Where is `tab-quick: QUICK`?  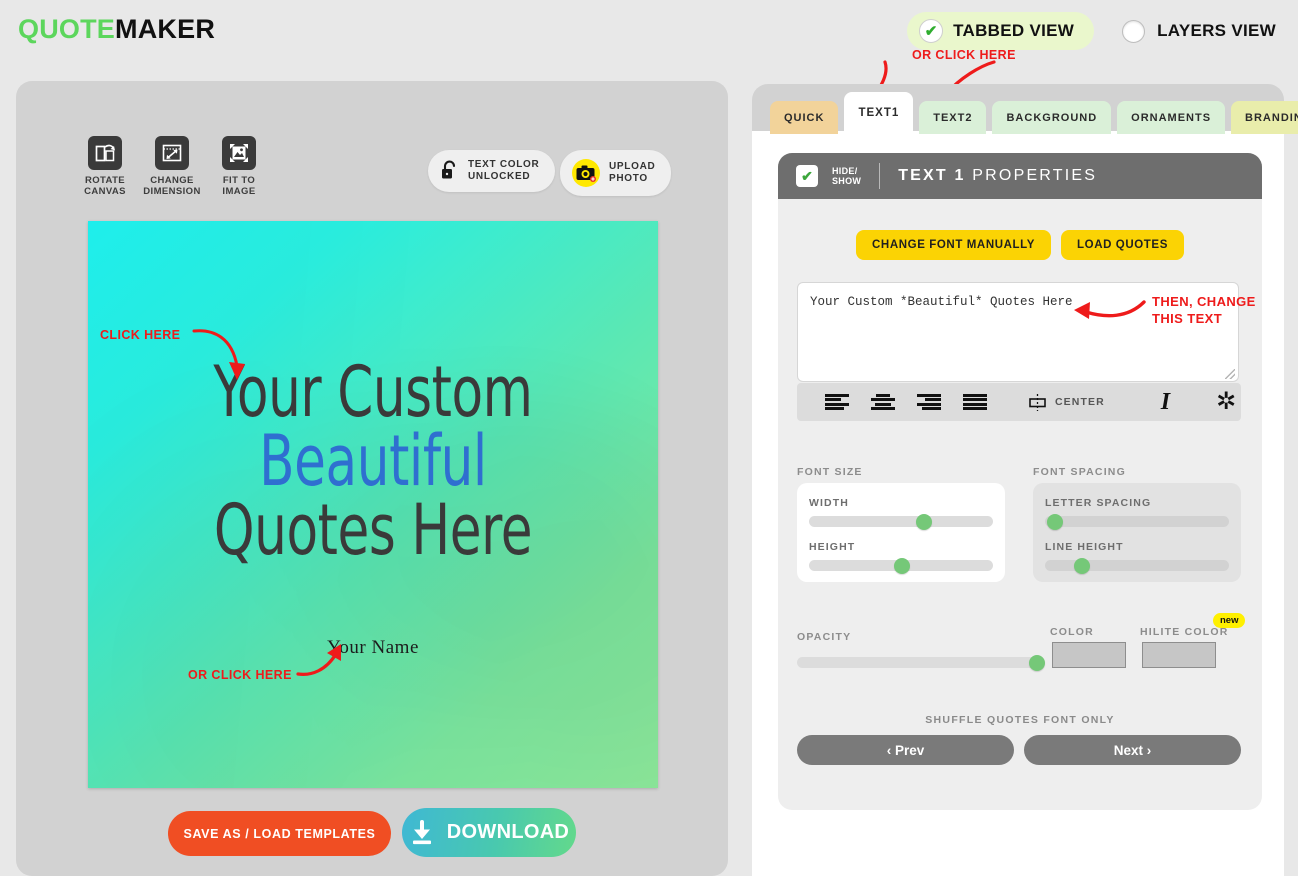 tab-quick: QUICK is located at coordinates (804, 117).